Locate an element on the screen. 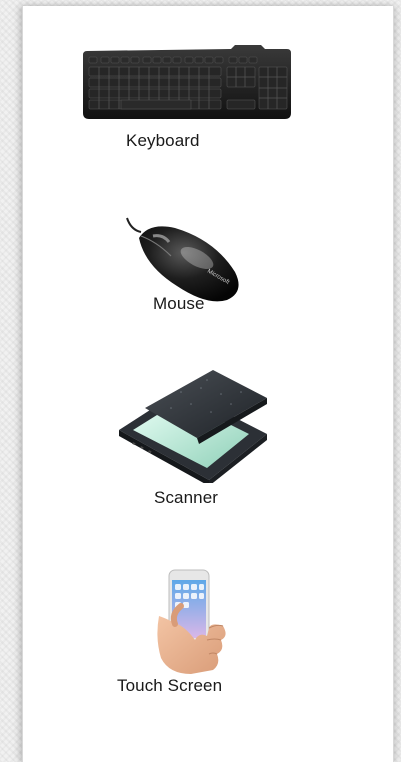 The image size is (401, 762). keyboard-icon is located at coordinates (187, 82).